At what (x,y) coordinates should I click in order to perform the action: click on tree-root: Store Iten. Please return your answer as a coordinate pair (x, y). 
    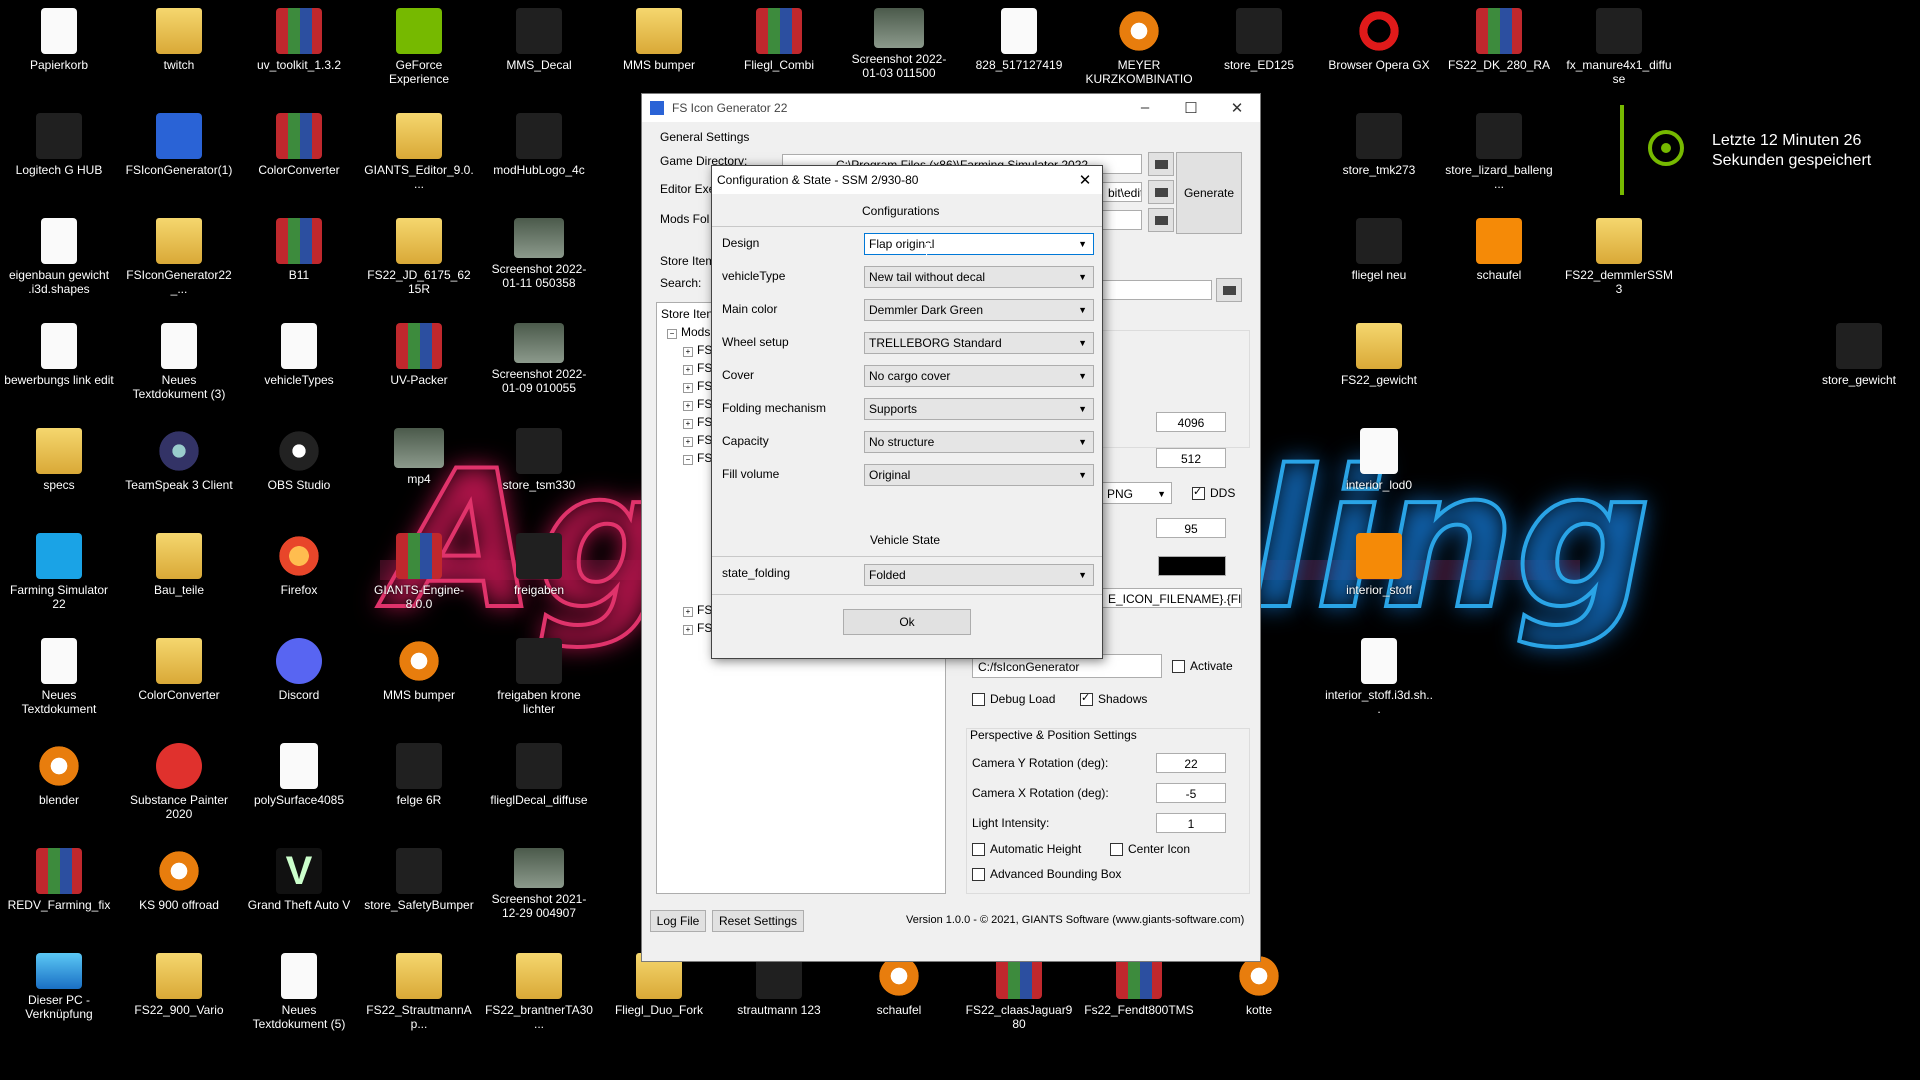
    Looking at the image, I should click on (687, 314).